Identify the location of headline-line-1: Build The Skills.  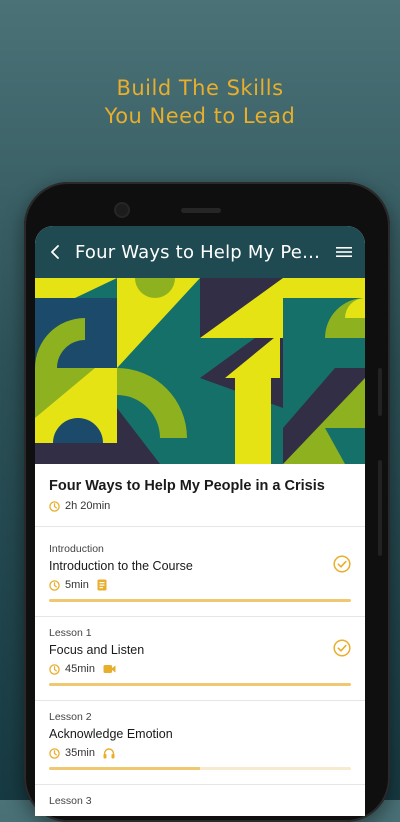
(200, 88).